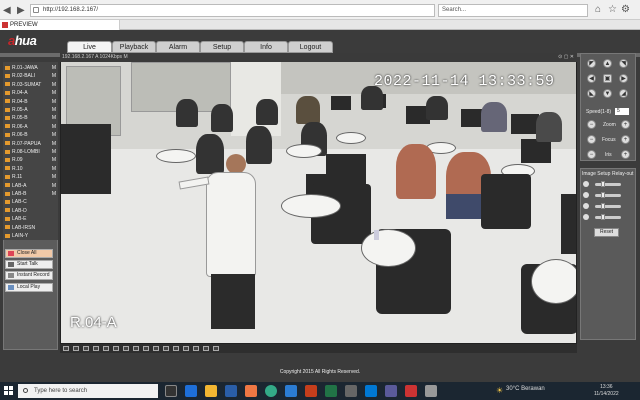 This screenshot has width=640, height=400. Describe the element at coordinates (211, 391) in the screenshot. I see `file-explorer-icon` at that location.